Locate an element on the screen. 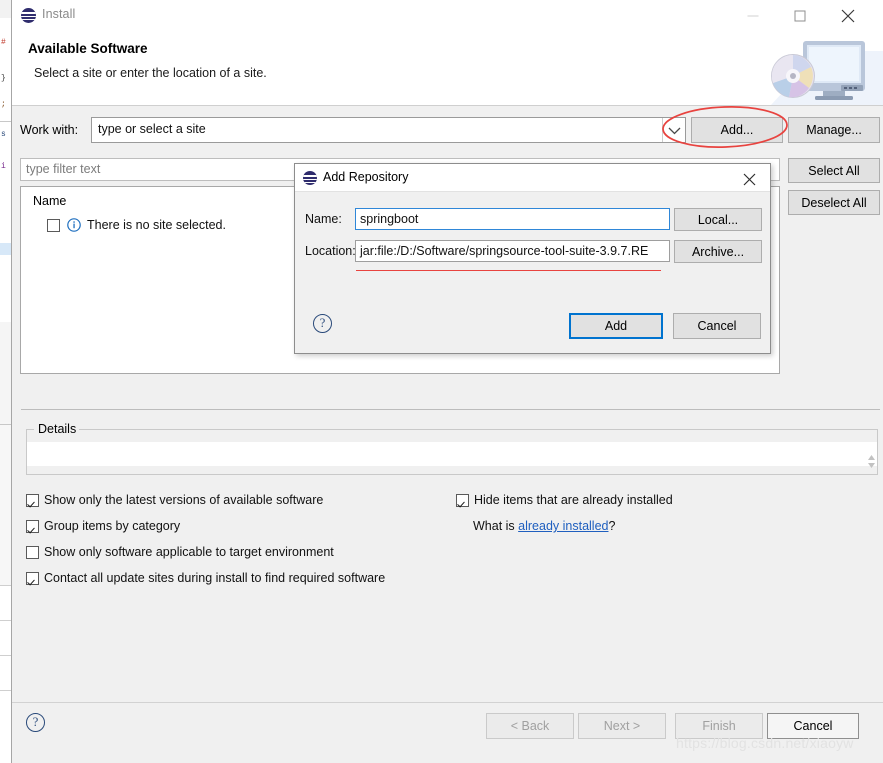 Image resolution: width=883 pixels, height=763 pixels. dialog-cancel-button: Cancel is located at coordinates (717, 326).